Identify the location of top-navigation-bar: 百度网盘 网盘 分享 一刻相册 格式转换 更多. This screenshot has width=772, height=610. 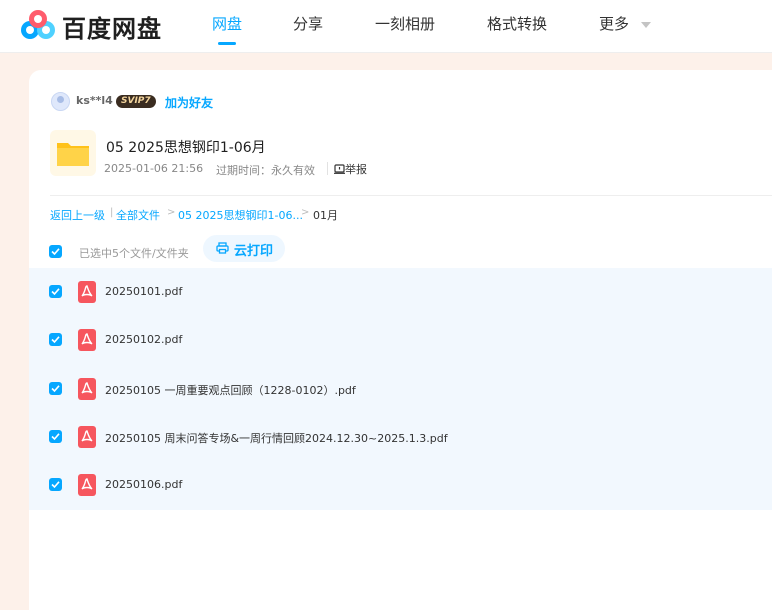
(386, 26).